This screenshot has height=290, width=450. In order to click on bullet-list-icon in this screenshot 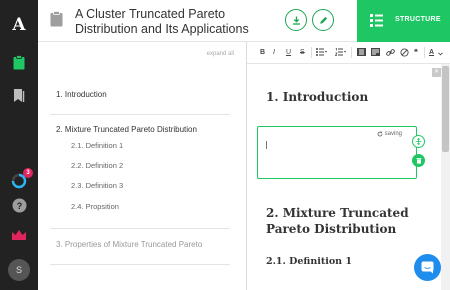, I will do `click(322, 53)`.